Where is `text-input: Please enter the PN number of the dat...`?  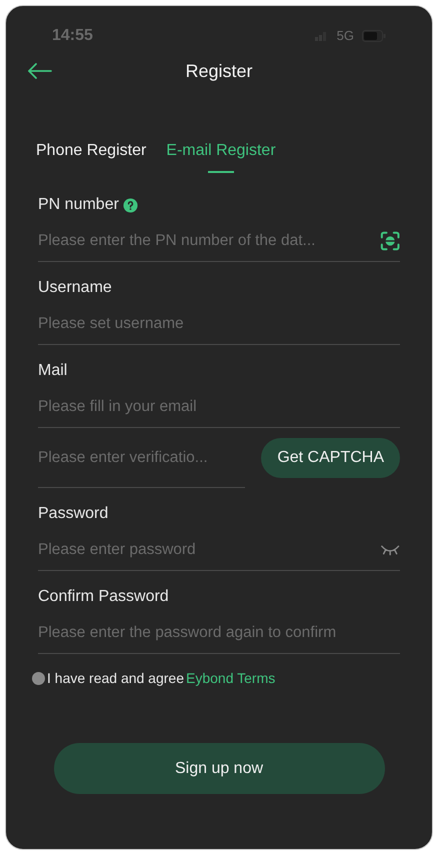
text-input: Please enter the PN number of the dat... is located at coordinates (205, 240).